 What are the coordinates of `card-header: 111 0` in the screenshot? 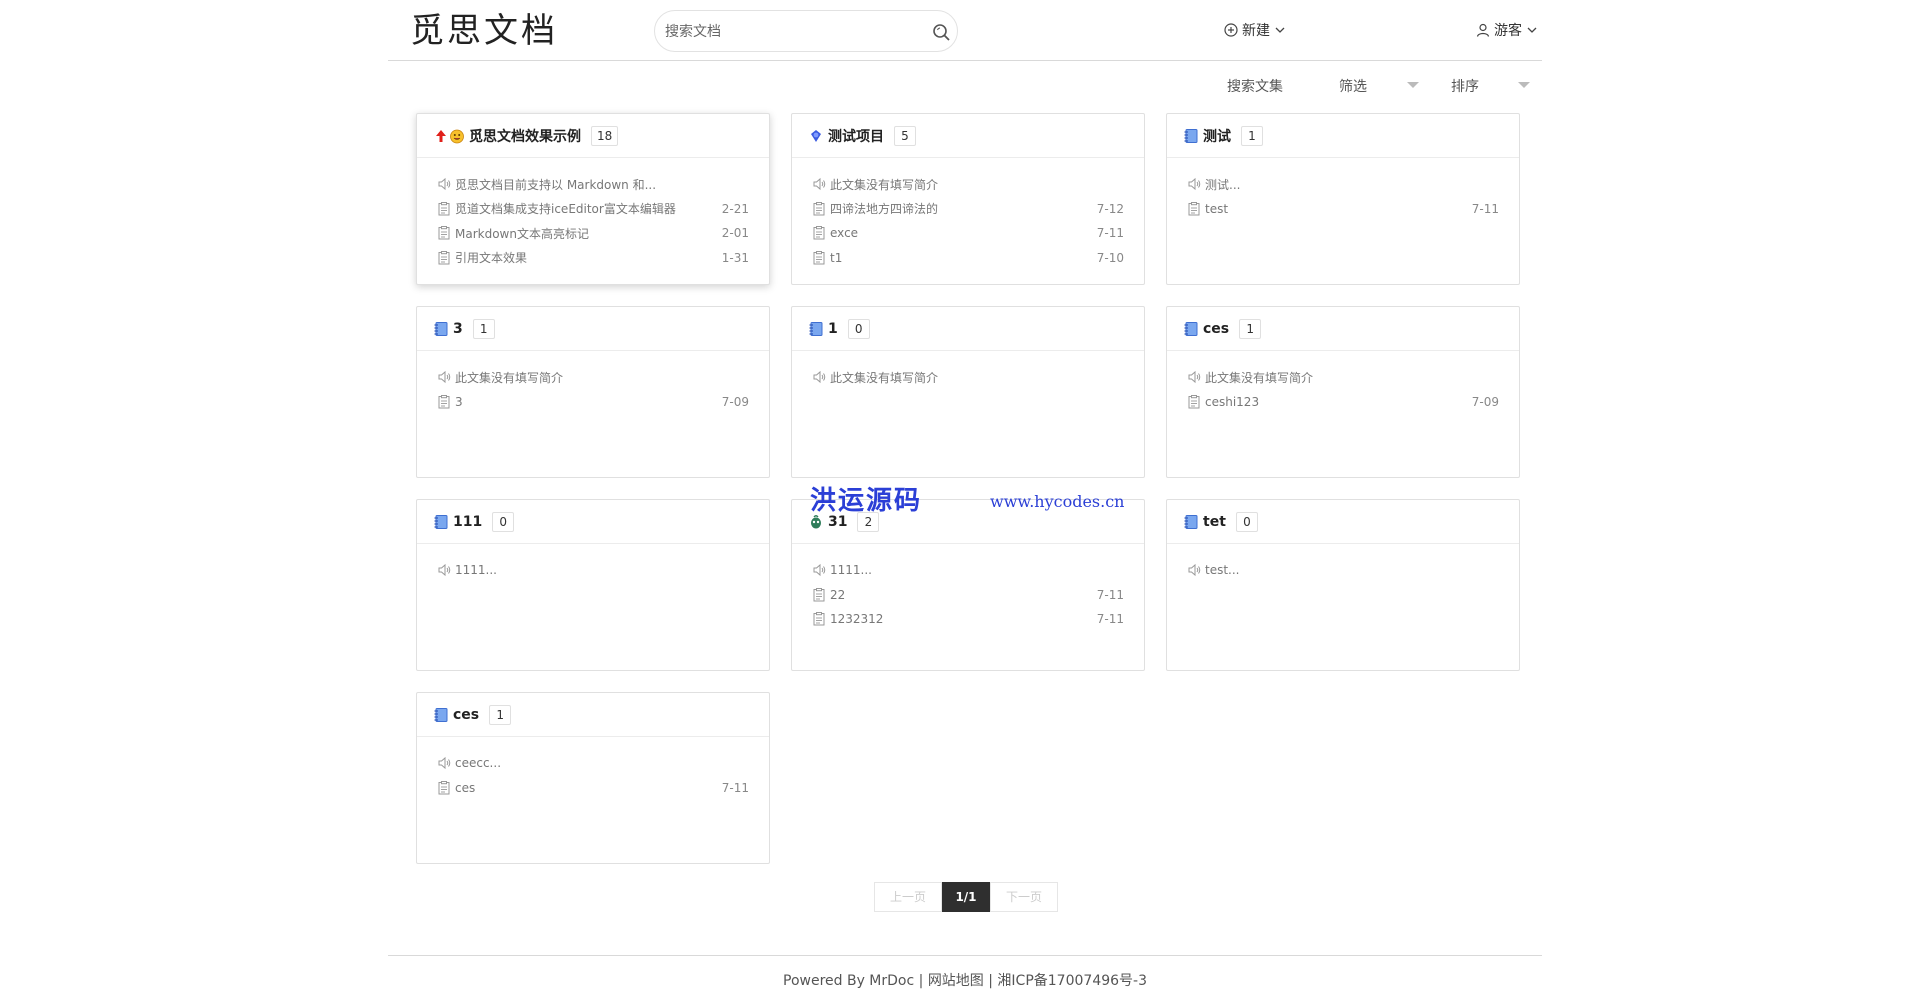 It's located at (593, 522).